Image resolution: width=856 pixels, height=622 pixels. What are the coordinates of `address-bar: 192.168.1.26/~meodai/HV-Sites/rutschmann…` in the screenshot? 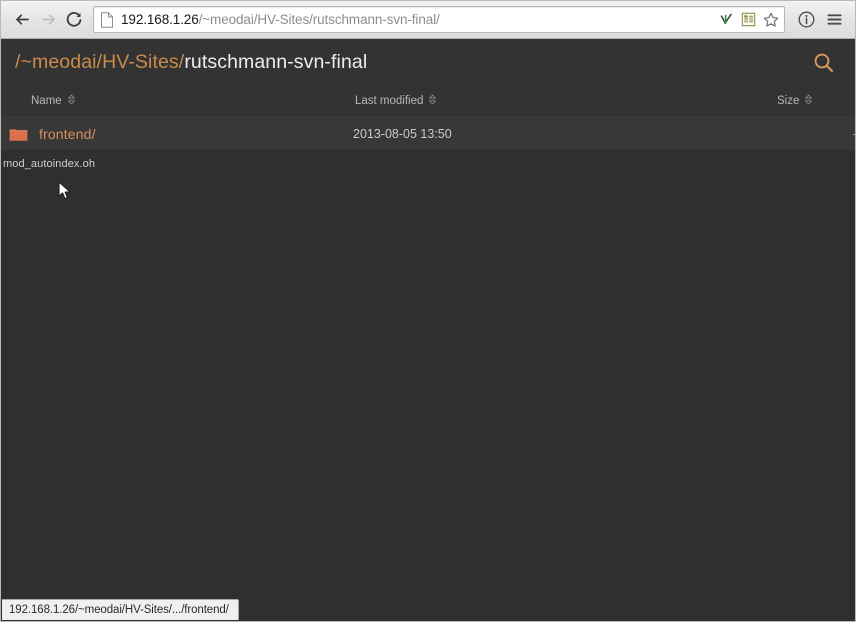 It's located at (439, 19).